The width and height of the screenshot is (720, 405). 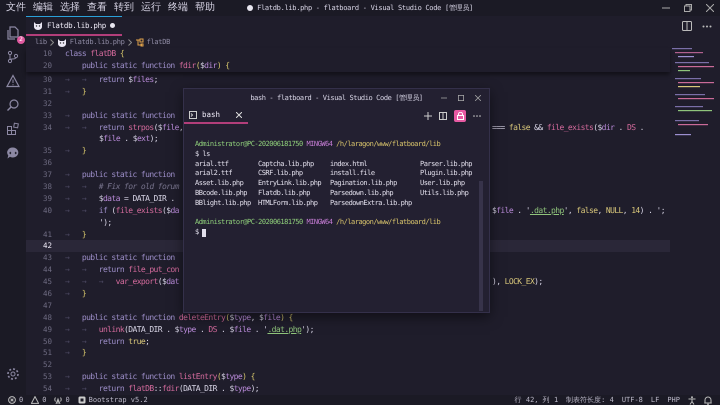 What do you see at coordinates (179, 389) in the screenshot?
I see `code-line: return flatDB::fdir(DATA_DIR . $type);` at bounding box center [179, 389].